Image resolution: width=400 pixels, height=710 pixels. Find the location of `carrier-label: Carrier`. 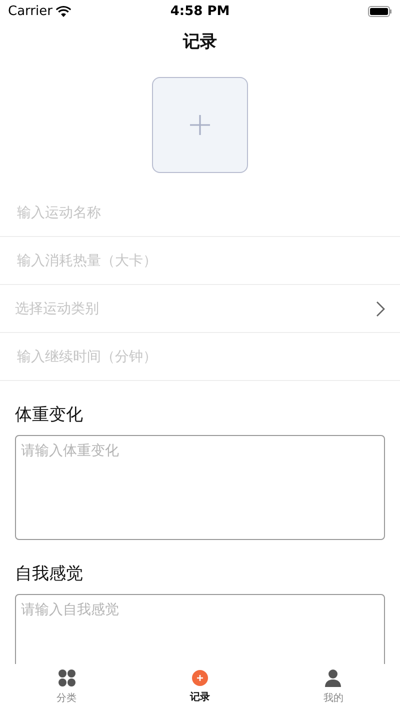

carrier-label: Carrier is located at coordinates (30, 11).